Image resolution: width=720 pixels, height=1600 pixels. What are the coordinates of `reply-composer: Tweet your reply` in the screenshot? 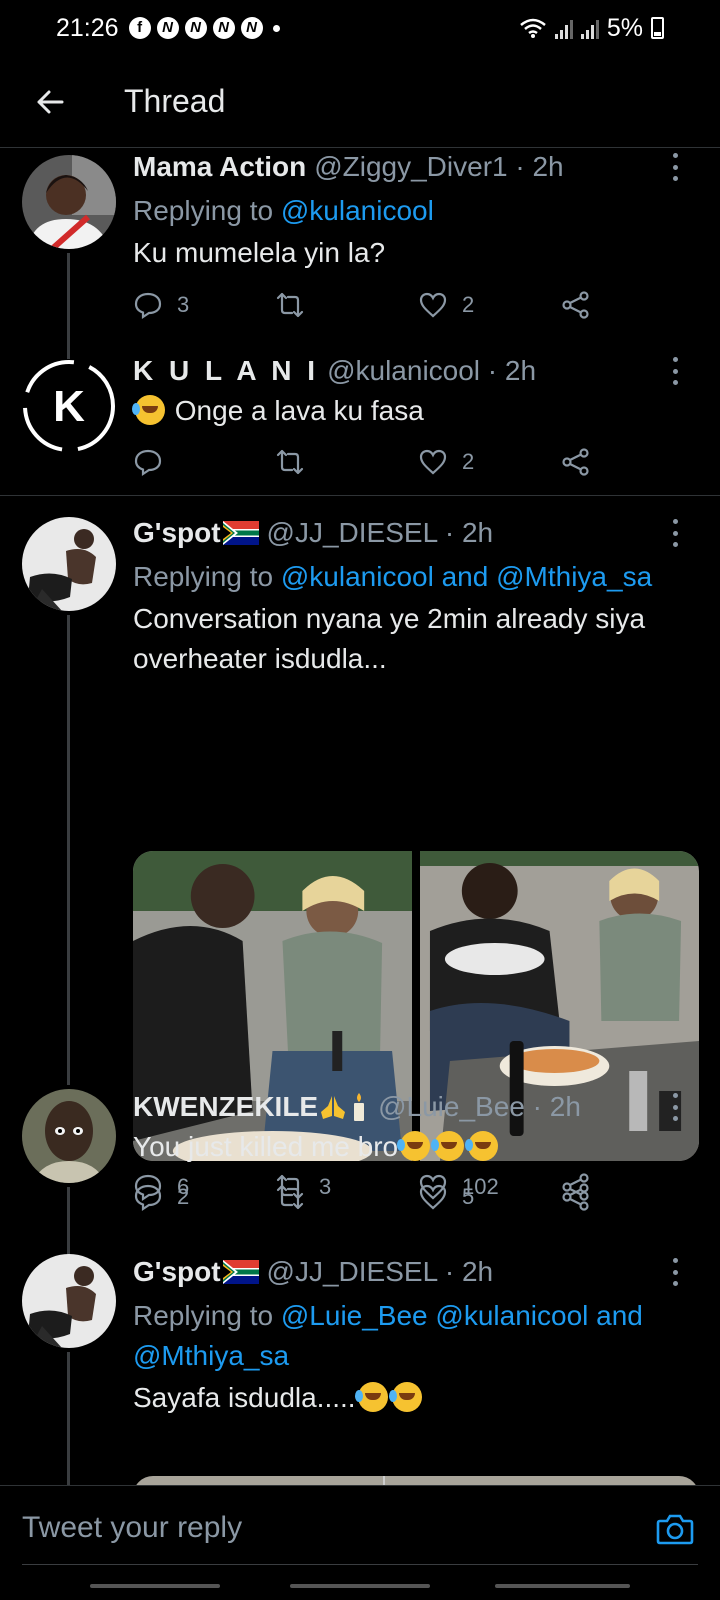 It's located at (360, 1542).